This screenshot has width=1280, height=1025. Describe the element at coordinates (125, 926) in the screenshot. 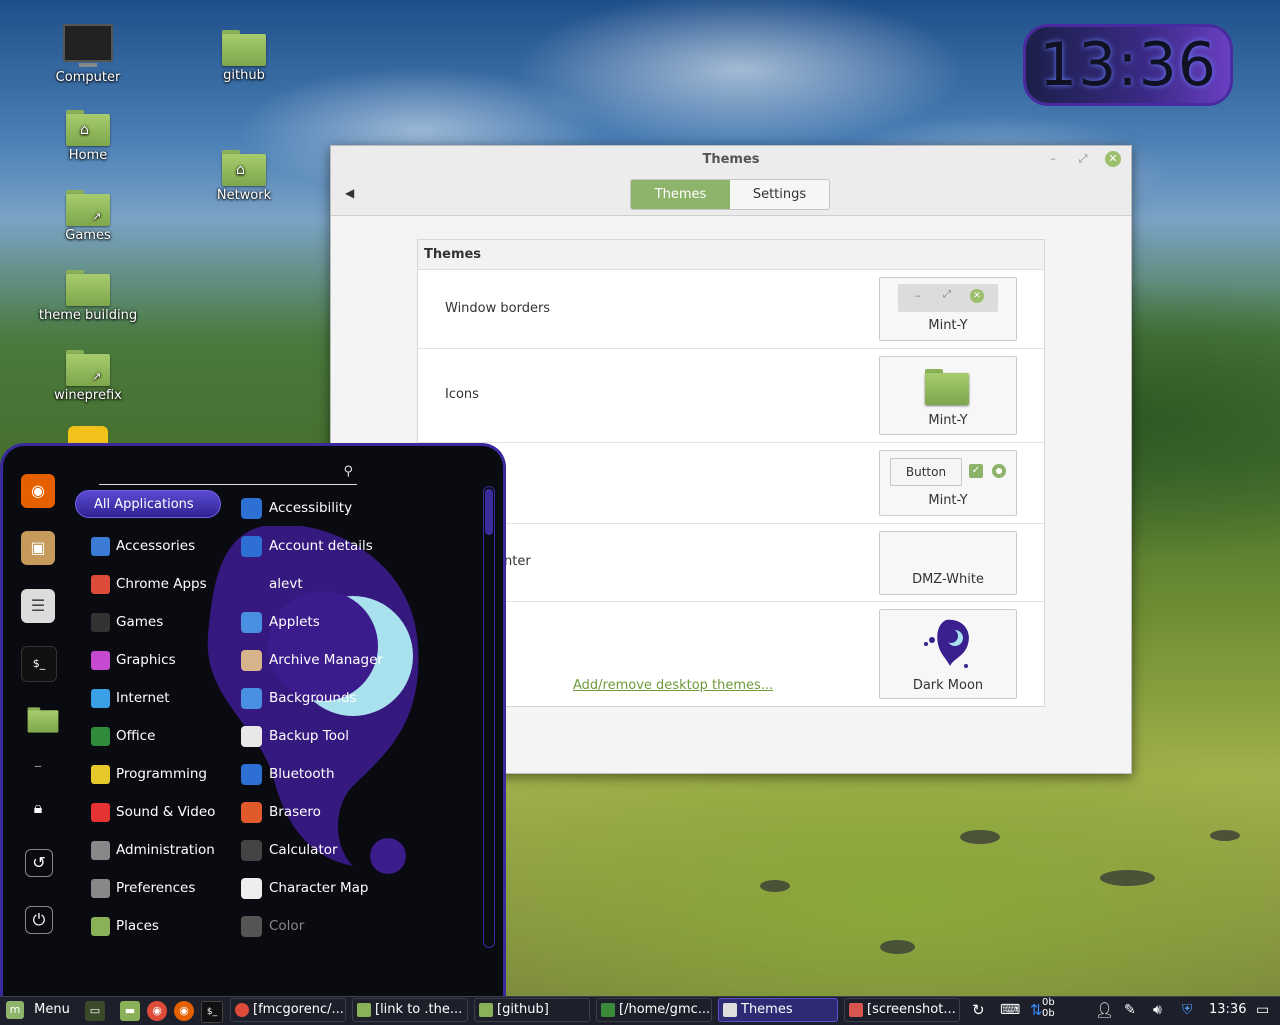

I see `category-places: Places` at that location.